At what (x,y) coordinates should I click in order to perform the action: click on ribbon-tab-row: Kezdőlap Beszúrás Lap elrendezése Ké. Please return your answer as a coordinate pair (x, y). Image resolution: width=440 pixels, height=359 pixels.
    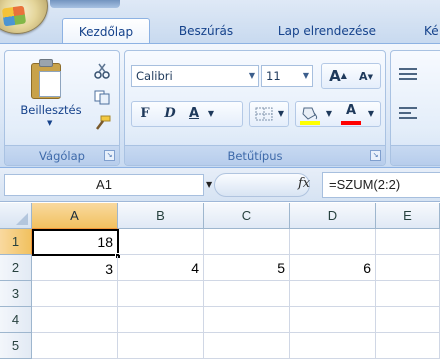
    Looking at the image, I should click on (220, 22).